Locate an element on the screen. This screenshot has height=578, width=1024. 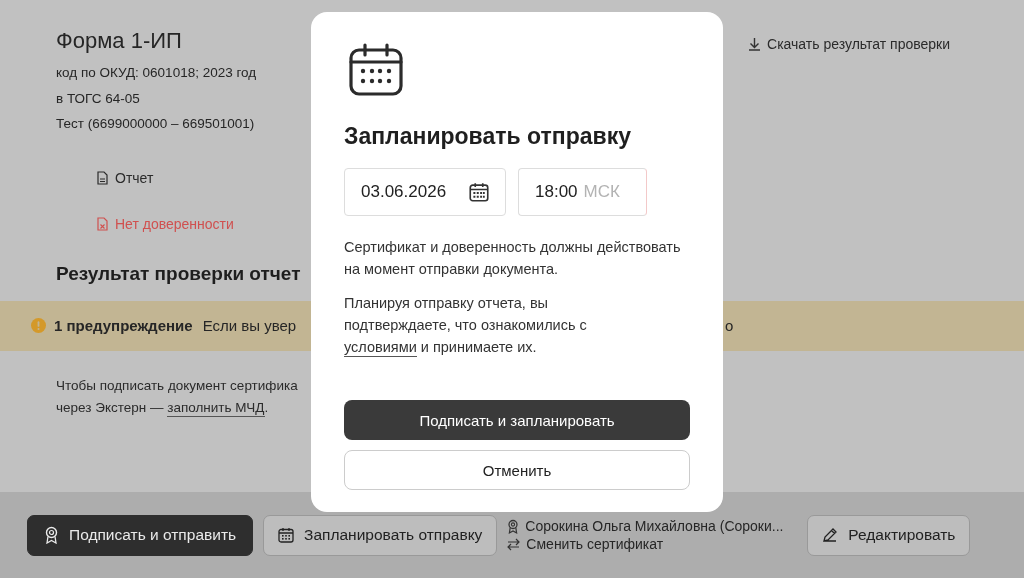
dialog-text: Сертификат и доверенность должны действовать на момент отправки документа. is located at coordinates (513, 258).